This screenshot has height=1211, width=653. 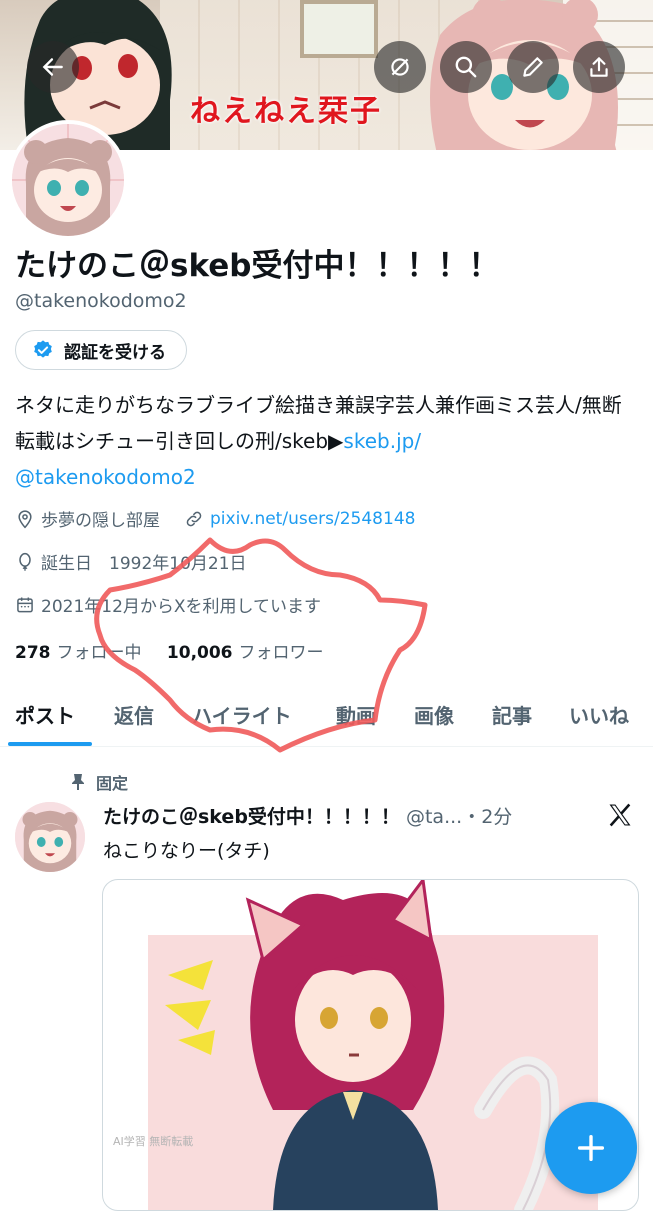 I want to click on calendar-icon, so click(x=25, y=604).